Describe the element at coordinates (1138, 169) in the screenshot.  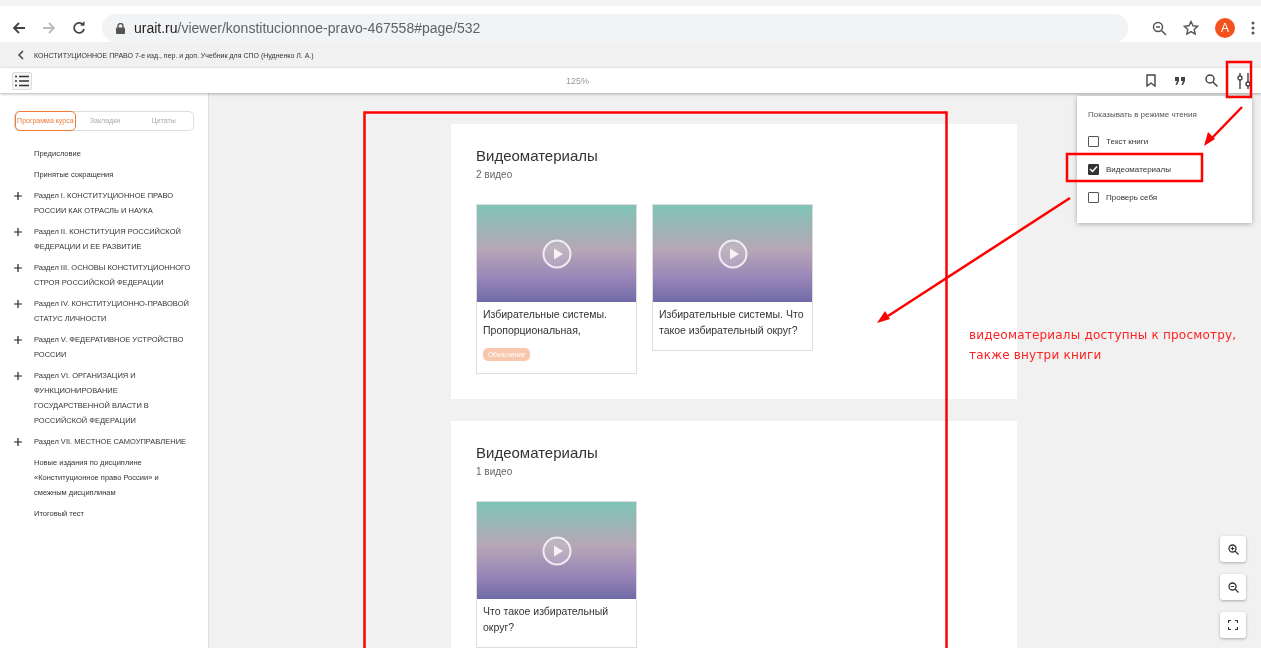
I see `option-label: Видеоматериалы` at that location.